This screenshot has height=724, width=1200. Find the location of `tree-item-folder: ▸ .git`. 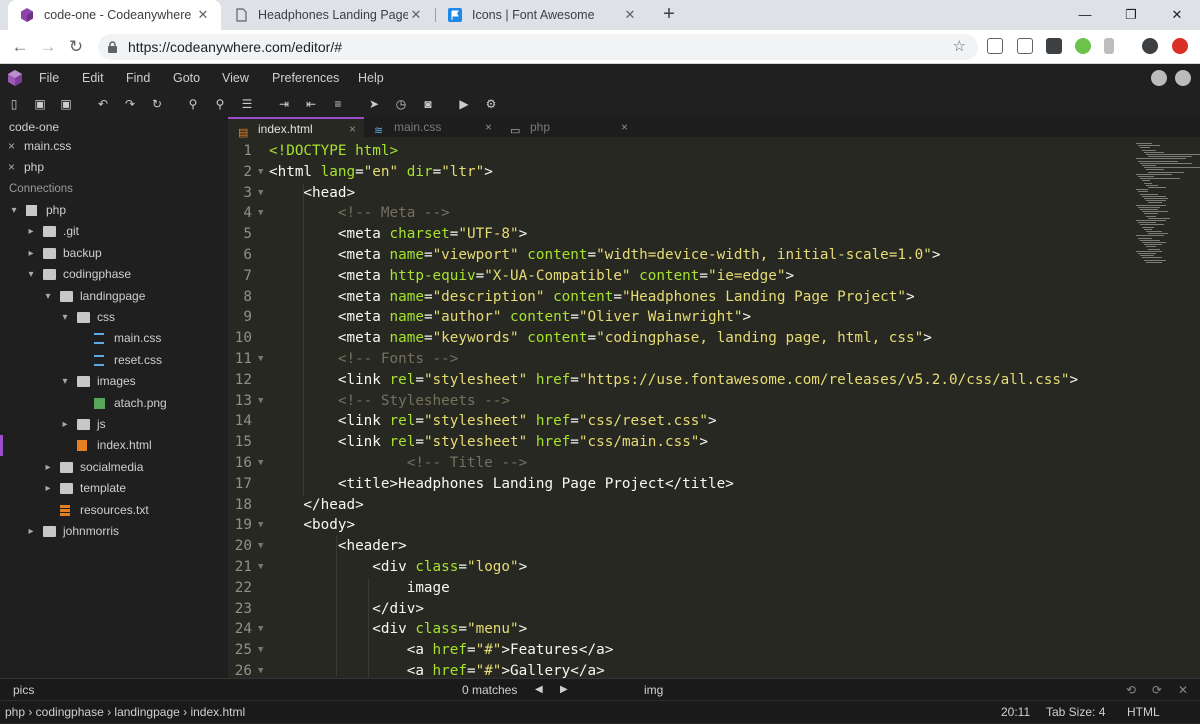

tree-item-folder: ▸ .git is located at coordinates (114, 231).